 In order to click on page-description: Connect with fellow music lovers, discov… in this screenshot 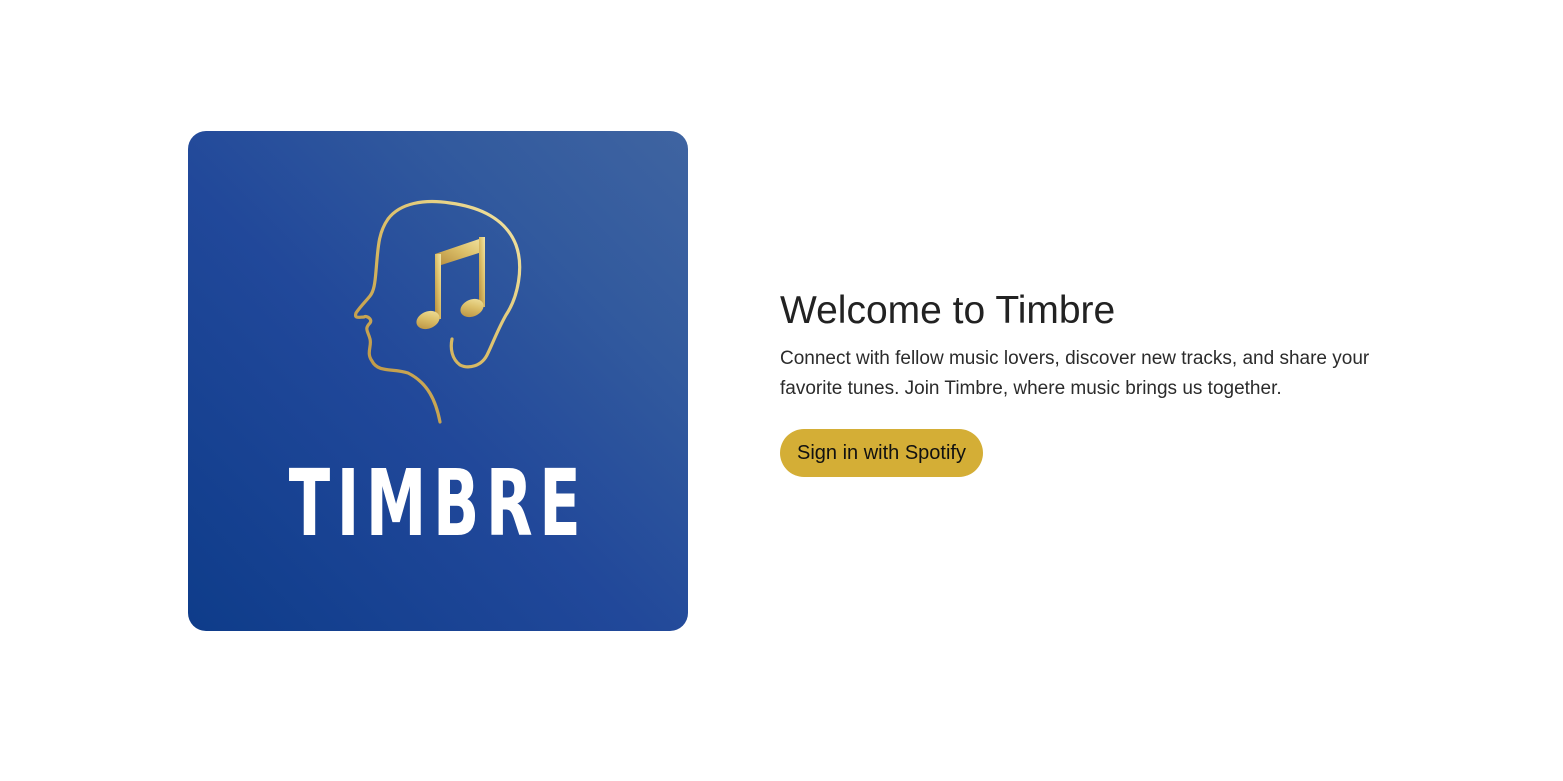, I will do `click(1075, 373)`.